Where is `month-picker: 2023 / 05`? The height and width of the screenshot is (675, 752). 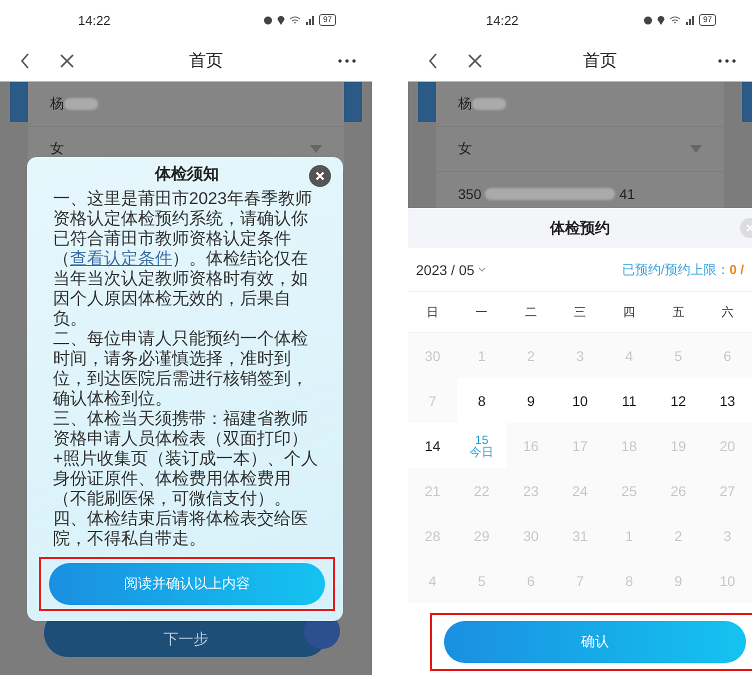 month-picker: 2023 / 05 is located at coordinates (451, 270).